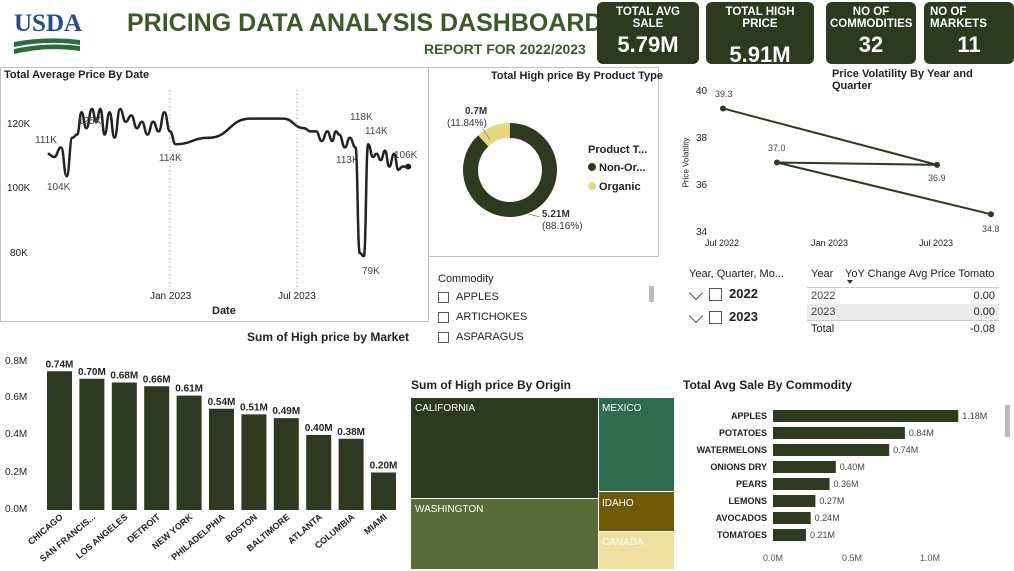  I want to click on treemap-tile-canada: CANADA, so click(636, 550).